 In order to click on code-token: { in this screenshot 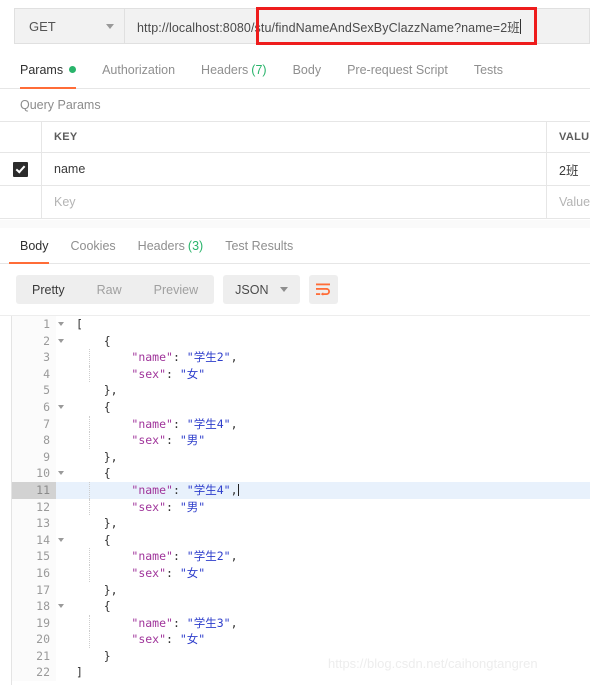, I will do `click(107, 473)`.